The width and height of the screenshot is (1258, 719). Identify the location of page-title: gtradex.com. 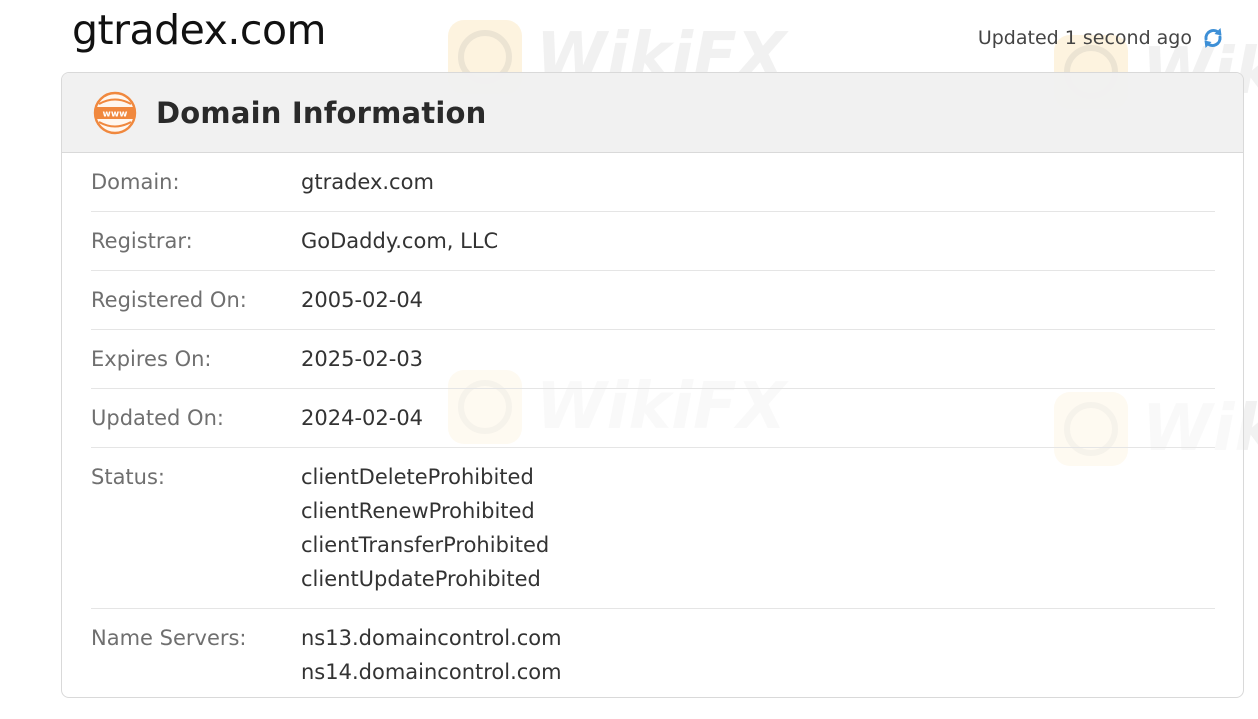
(199, 30).